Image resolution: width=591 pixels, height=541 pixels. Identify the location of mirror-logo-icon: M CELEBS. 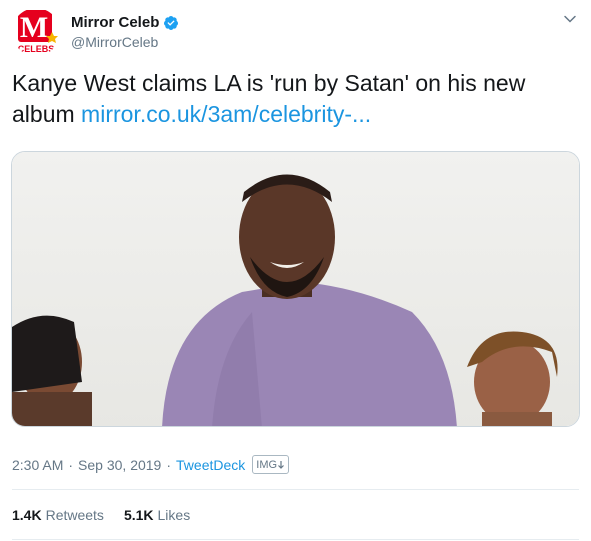
(36, 32).